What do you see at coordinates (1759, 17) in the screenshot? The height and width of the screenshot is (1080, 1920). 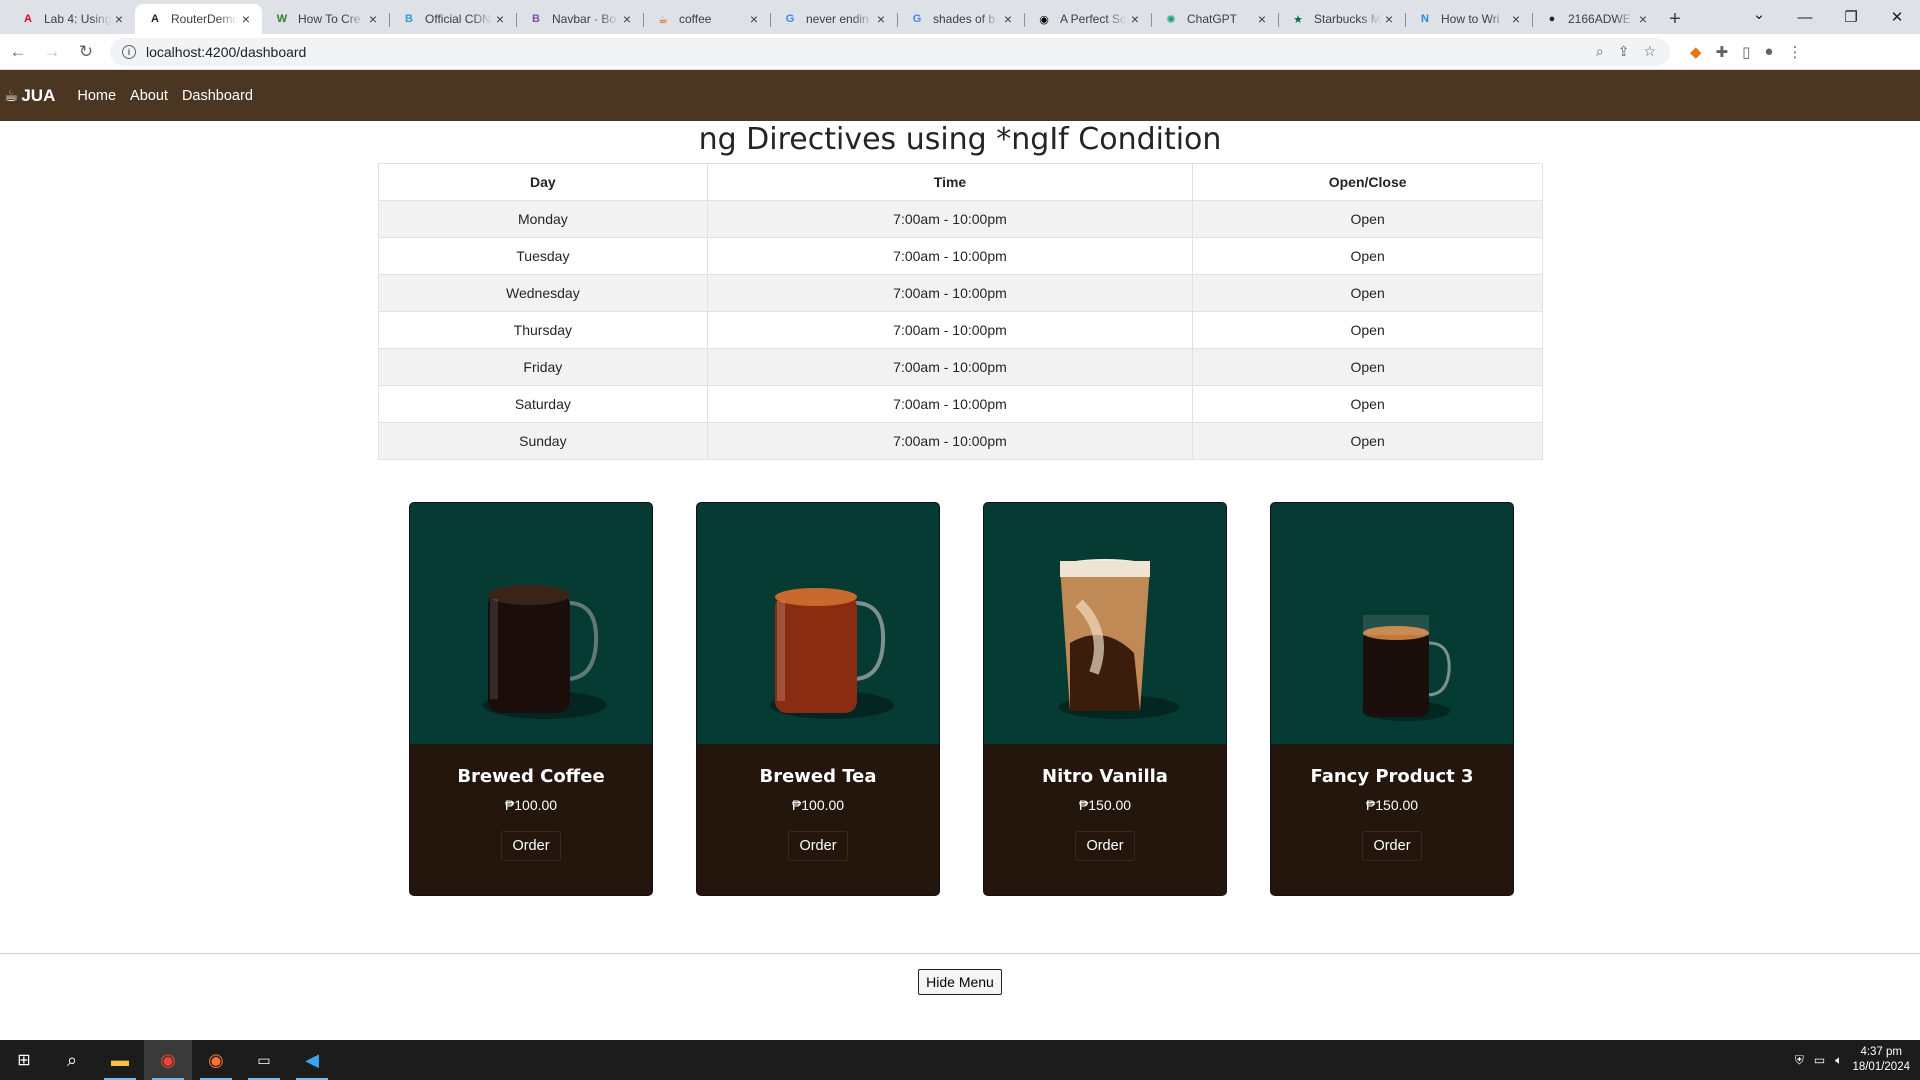 I see `tab-search-icon: ⌄` at bounding box center [1759, 17].